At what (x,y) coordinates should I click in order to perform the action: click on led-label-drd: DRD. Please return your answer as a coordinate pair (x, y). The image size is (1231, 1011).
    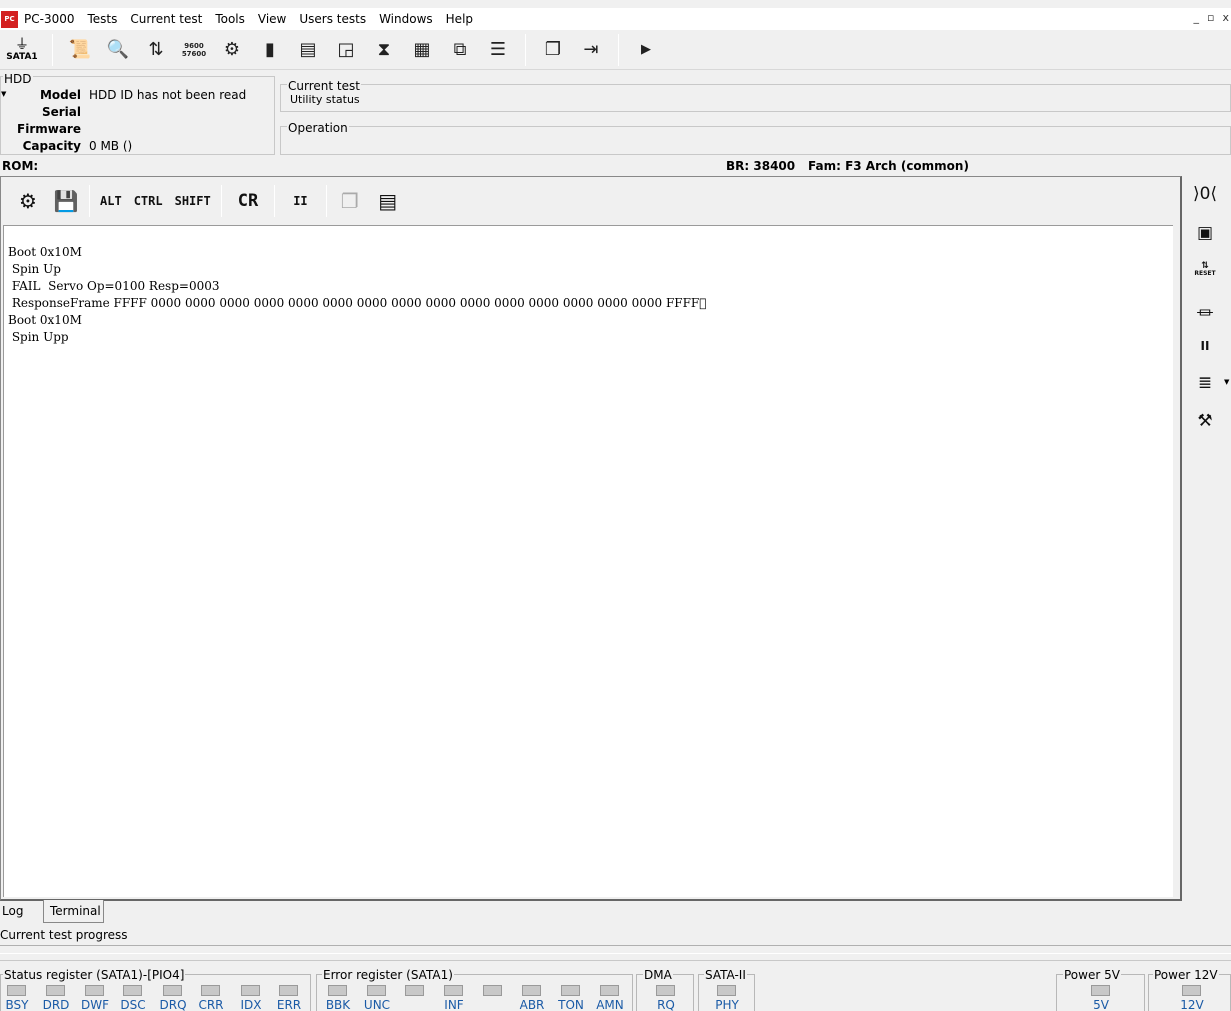
    Looking at the image, I should click on (56, 1004).